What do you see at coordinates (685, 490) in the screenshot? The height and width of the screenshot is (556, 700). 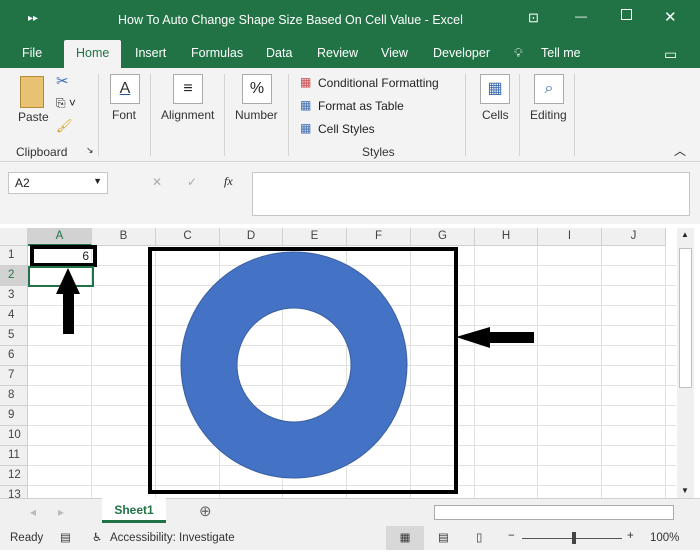 I see `scroll-down-icon: ▼` at bounding box center [685, 490].